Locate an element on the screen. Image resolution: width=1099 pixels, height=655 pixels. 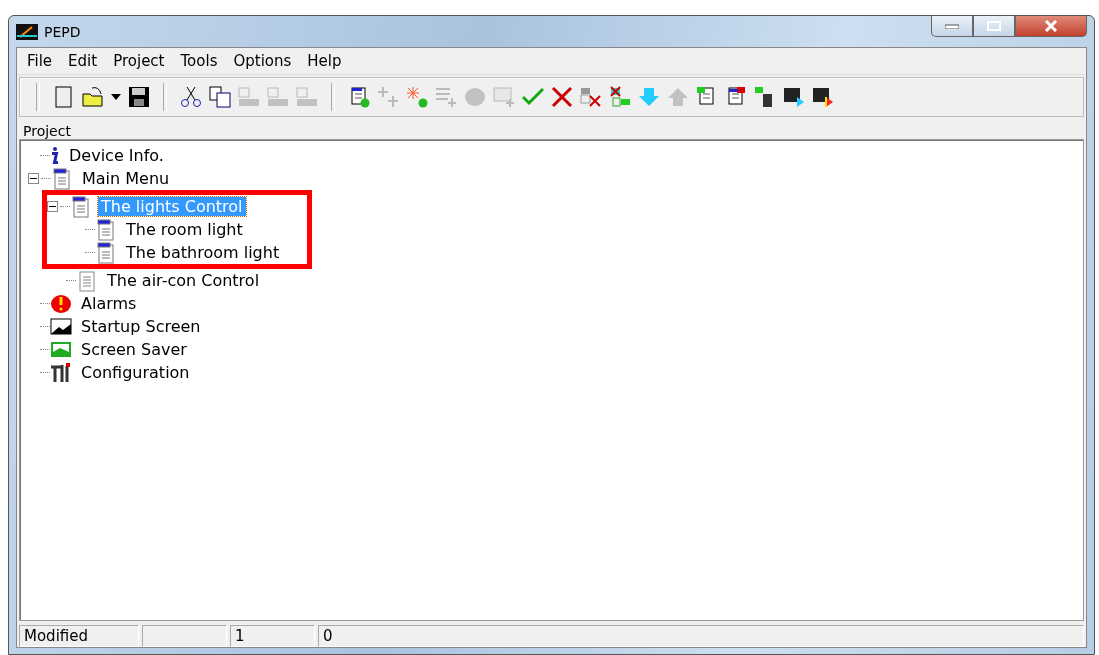
window-title: PEPD is located at coordinates (62, 31).